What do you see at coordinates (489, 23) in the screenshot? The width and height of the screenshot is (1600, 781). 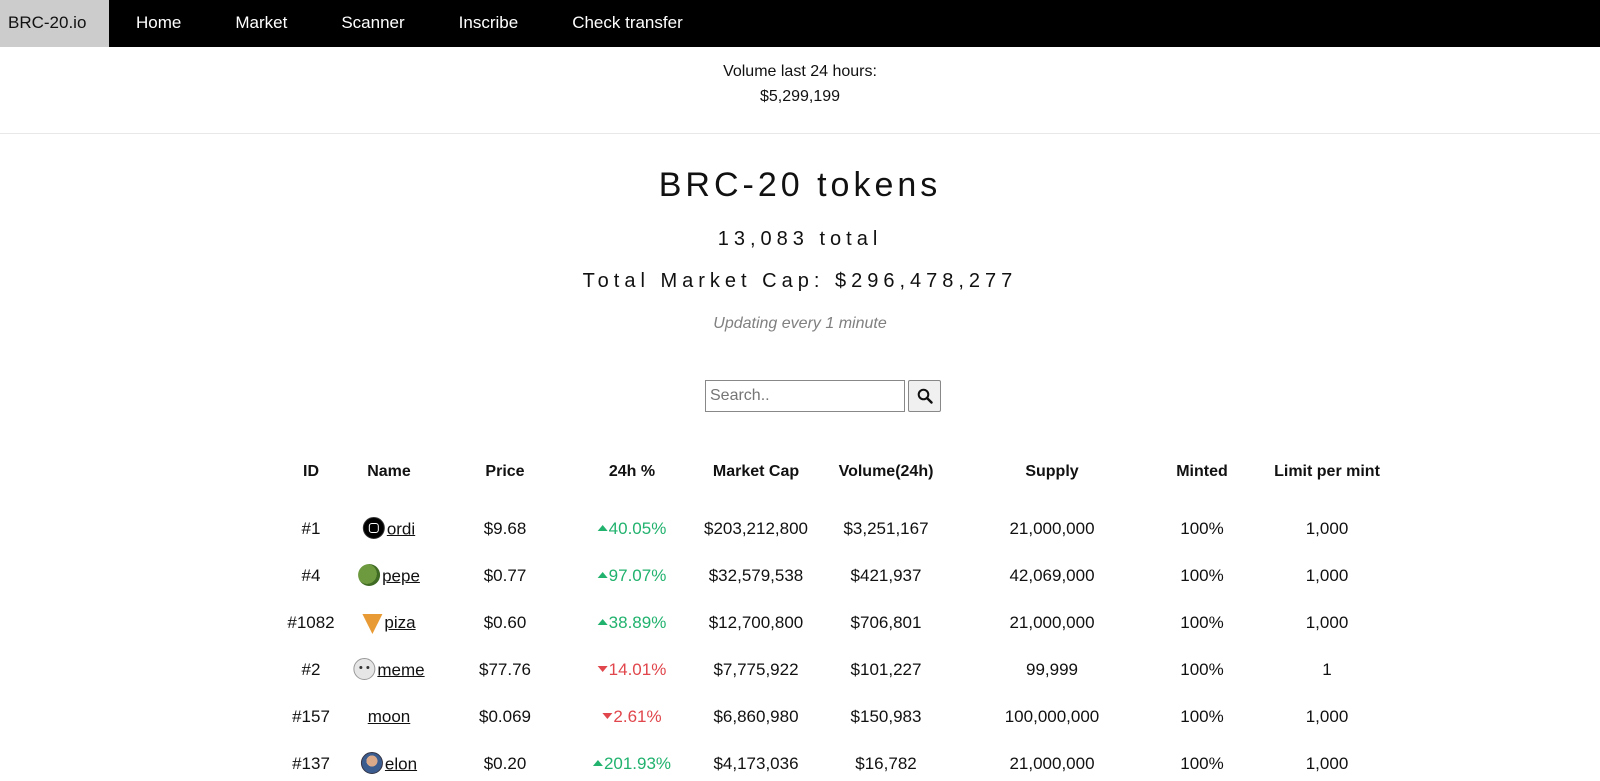 I see `nav-inscribe: Inscribe` at bounding box center [489, 23].